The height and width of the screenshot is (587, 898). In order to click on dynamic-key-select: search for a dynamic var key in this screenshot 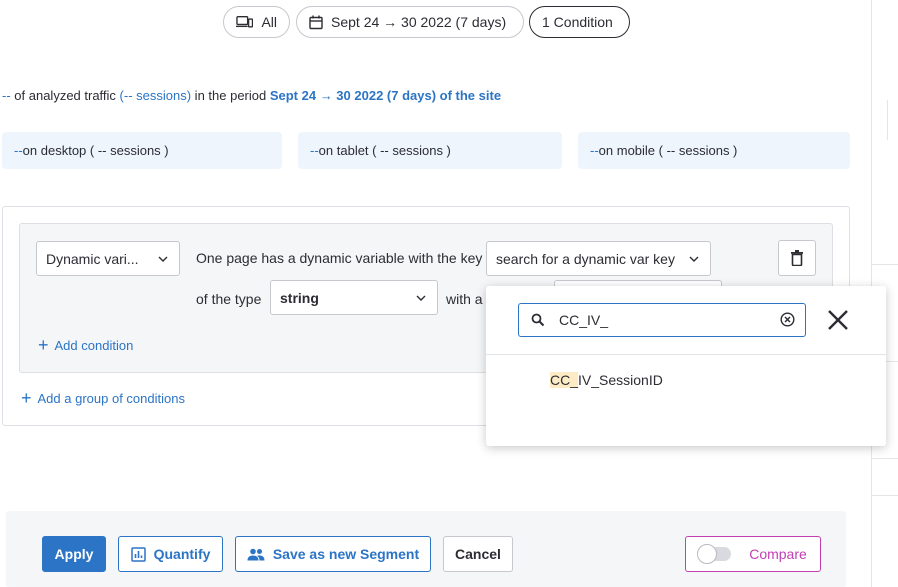, I will do `click(598, 258)`.